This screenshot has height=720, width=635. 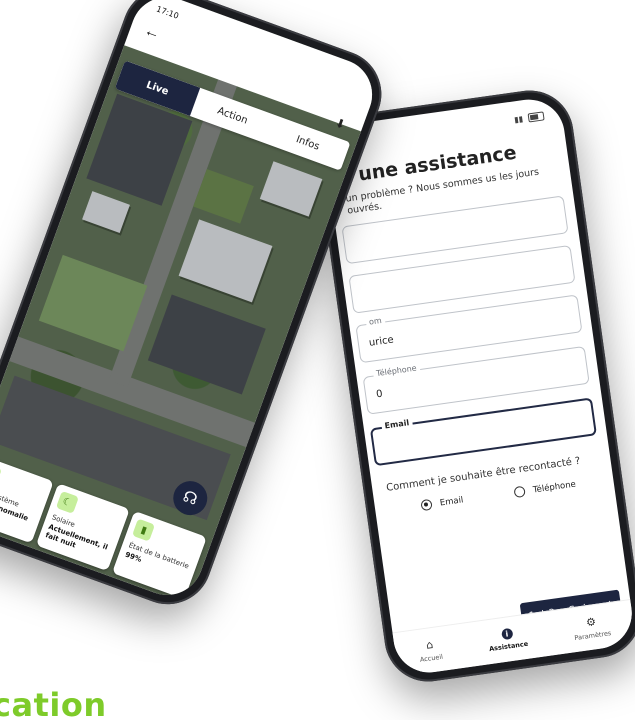 What do you see at coordinates (429, 644) in the screenshot?
I see `home-icon: ⌂` at bounding box center [429, 644].